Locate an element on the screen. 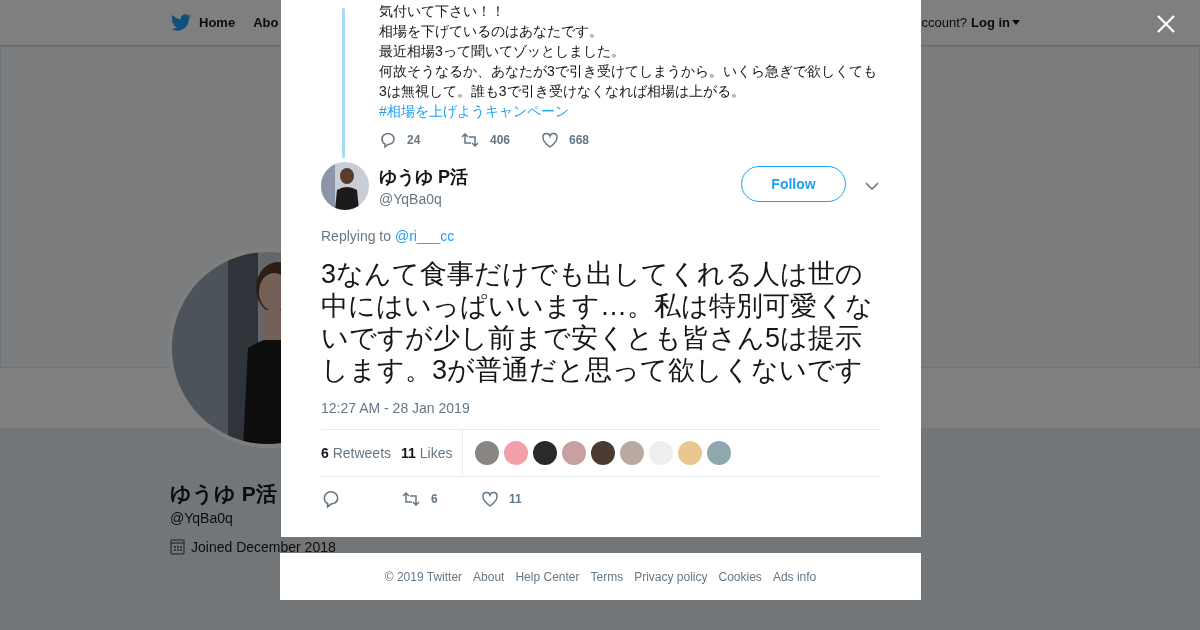  user-handle: @YqBa0q is located at coordinates (560, 199).